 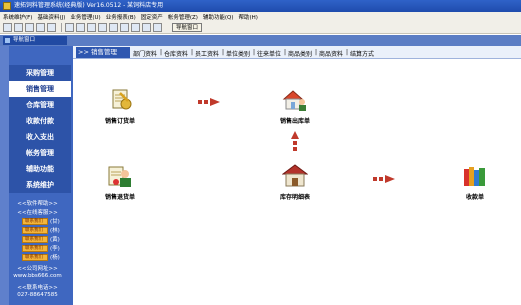 What do you see at coordinates (294, 121) in the screenshot?
I see `sales-out-label: 销售出库单` at bounding box center [294, 121].